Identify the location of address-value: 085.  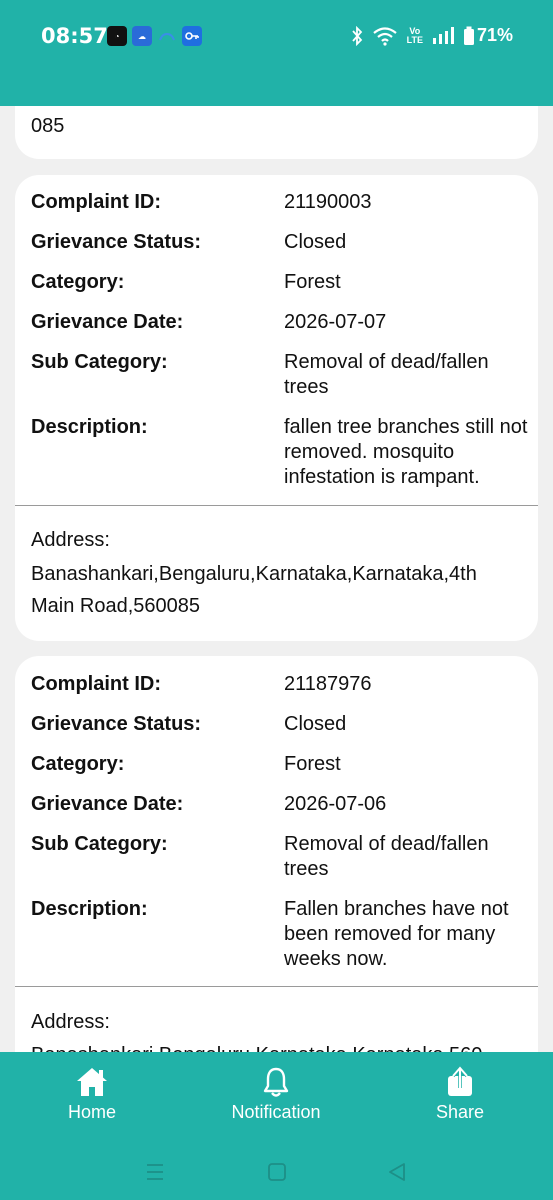
(48, 126).